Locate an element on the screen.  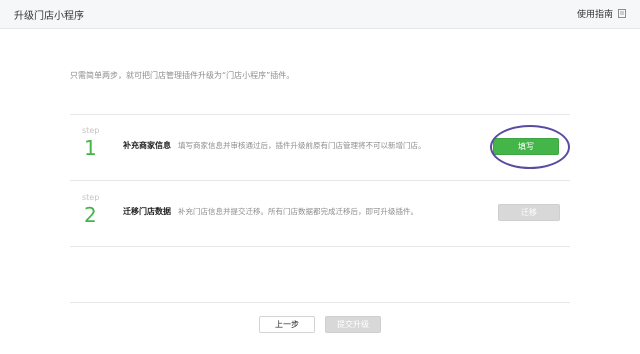
footer-divider is located at coordinates (320, 302).